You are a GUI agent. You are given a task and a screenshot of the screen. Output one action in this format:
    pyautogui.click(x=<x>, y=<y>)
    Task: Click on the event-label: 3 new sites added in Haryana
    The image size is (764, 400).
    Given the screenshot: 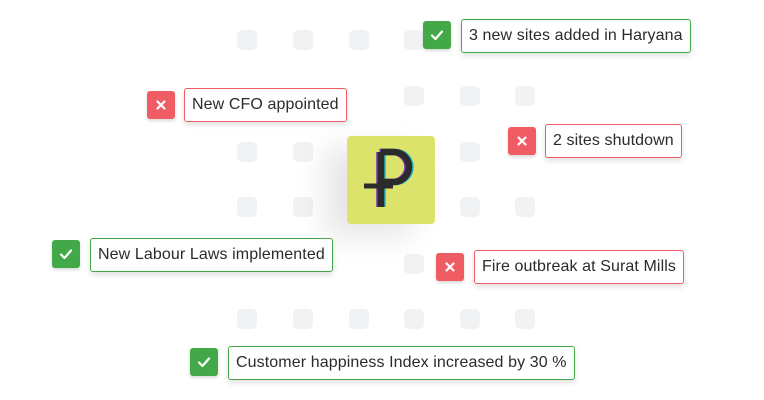 What is the action you would take?
    pyautogui.click(x=576, y=36)
    